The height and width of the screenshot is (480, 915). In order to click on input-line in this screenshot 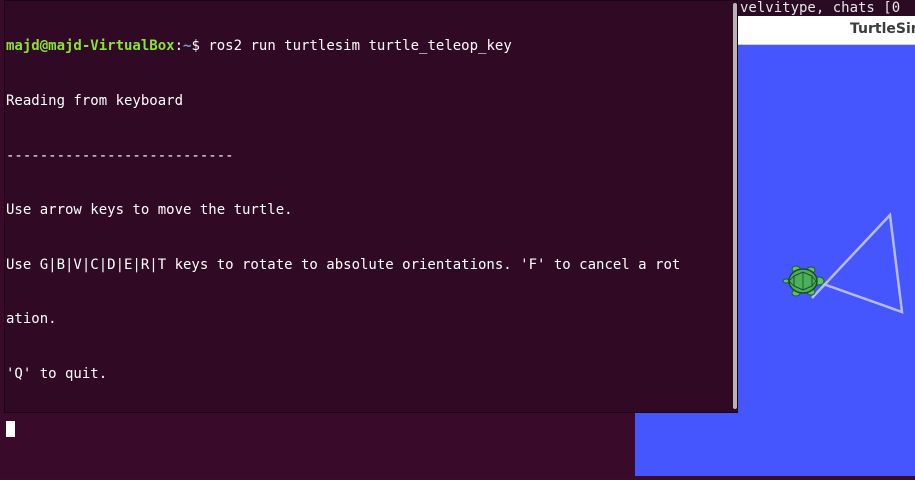, I will do `click(368, 429)`.